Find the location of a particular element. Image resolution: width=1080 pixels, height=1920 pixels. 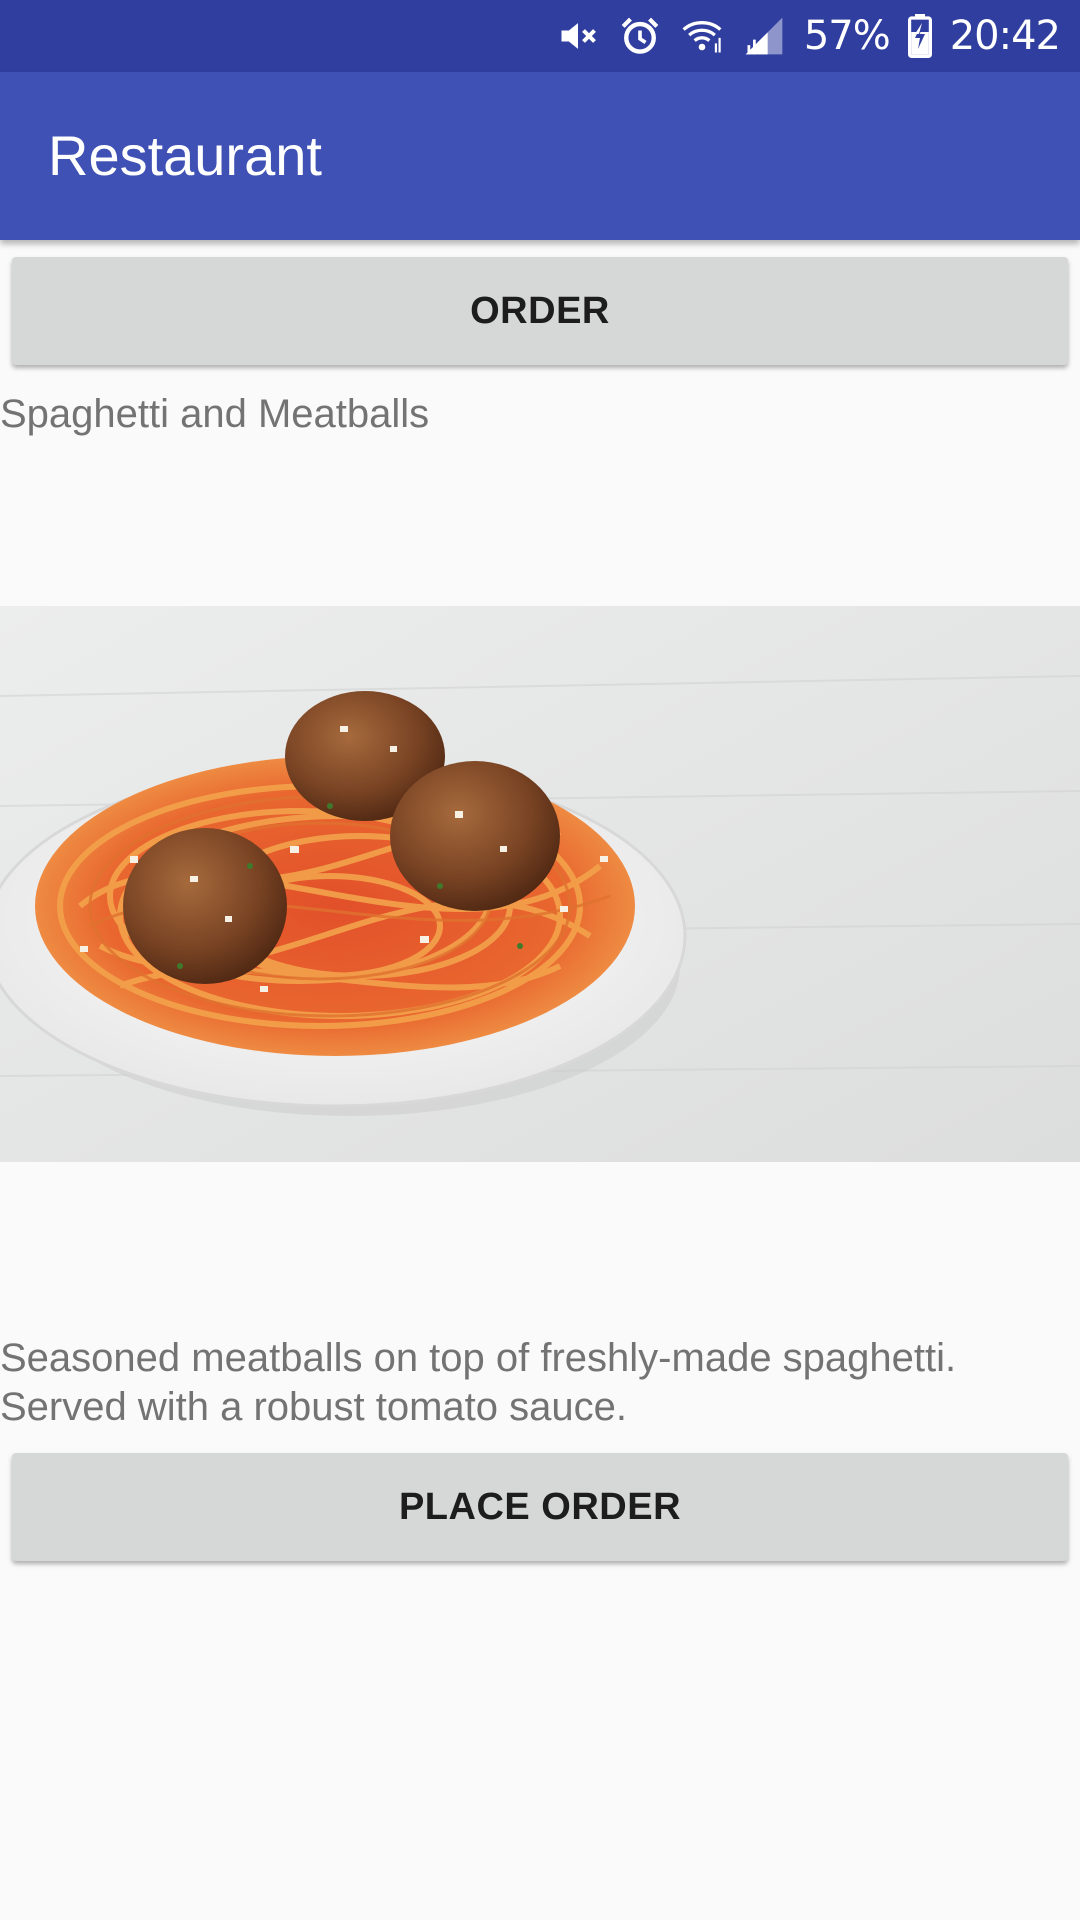

place-order-button: PLACE ORDER is located at coordinates (540, 1507).